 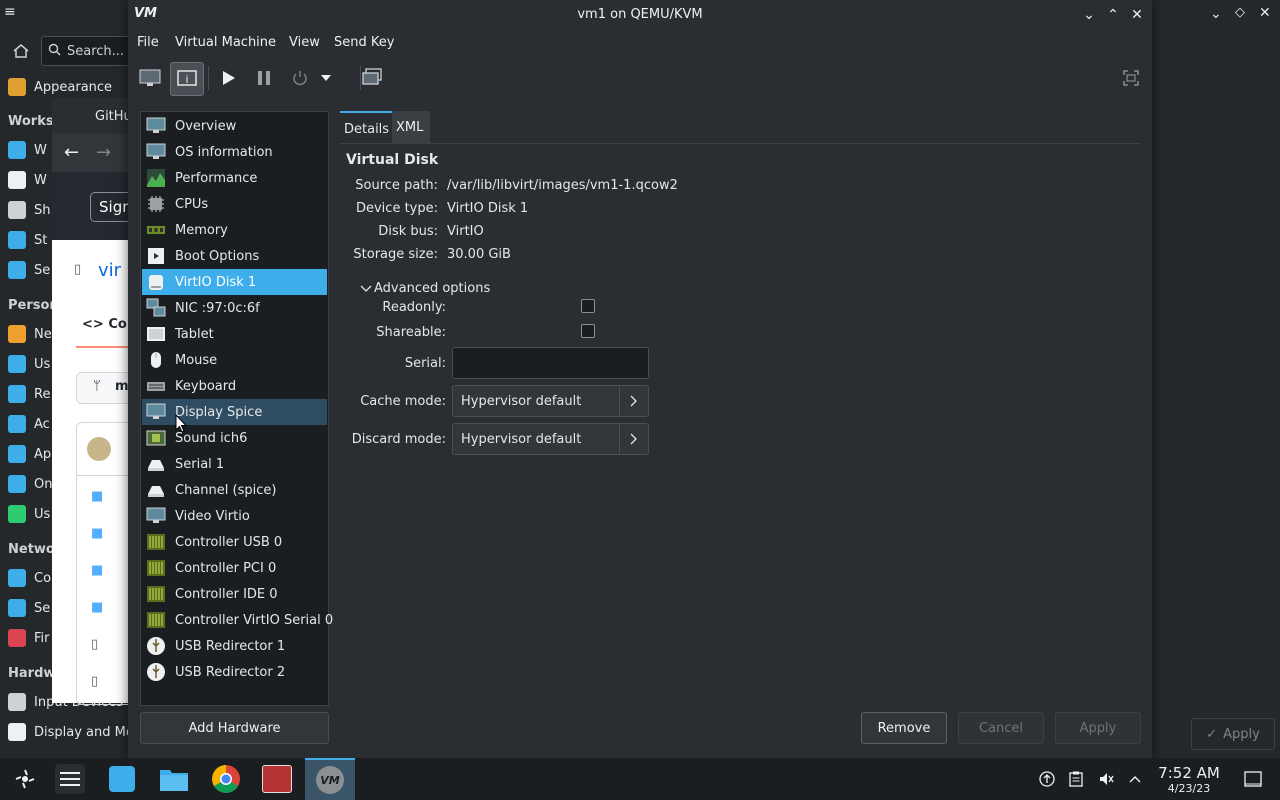 What do you see at coordinates (103, 152) in the screenshot?
I see `forward-arrow-icon: →` at bounding box center [103, 152].